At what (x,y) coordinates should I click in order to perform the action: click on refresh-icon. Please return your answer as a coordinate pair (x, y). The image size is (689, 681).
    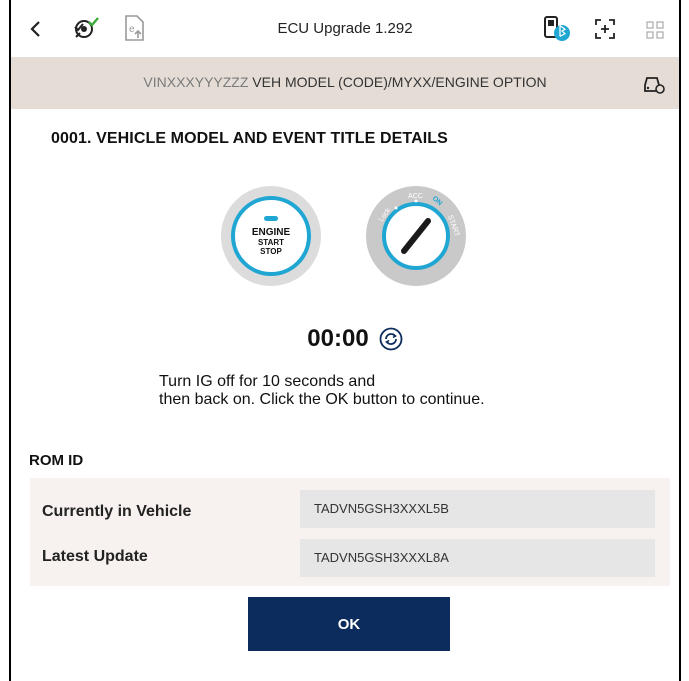
    Looking at the image, I should click on (391, 339).